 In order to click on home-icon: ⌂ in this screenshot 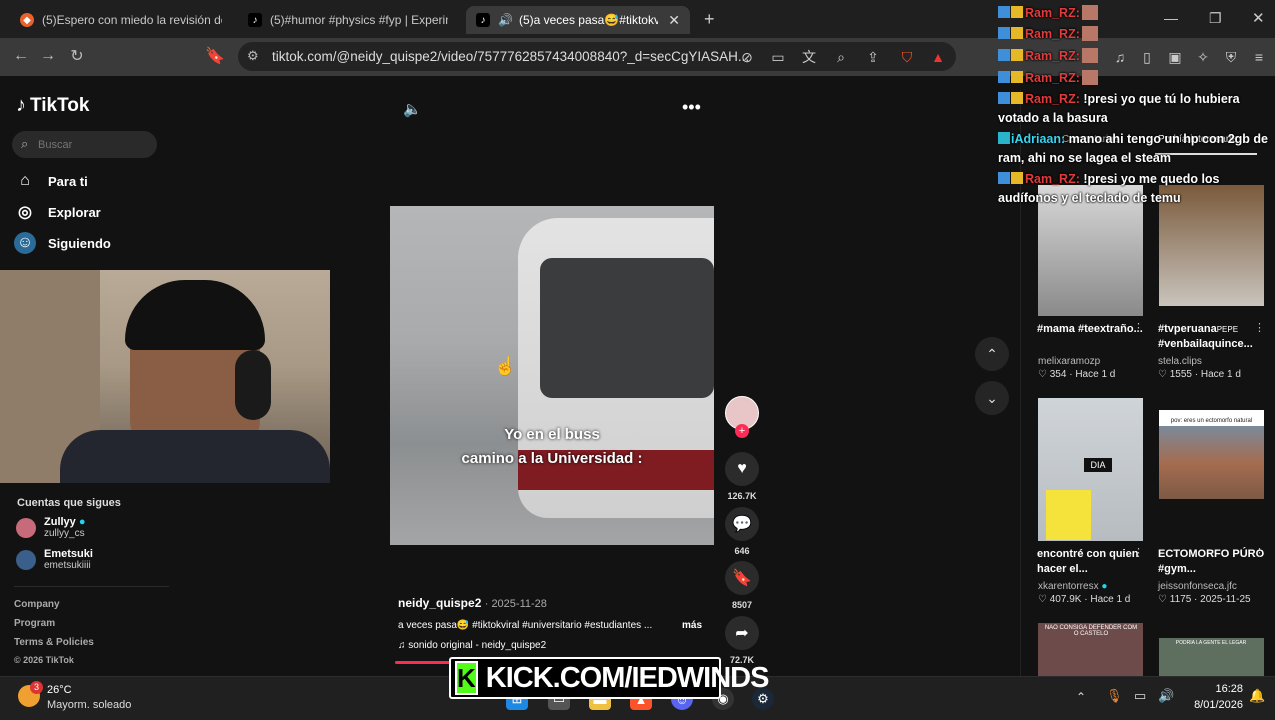, I will do `click(25, 180)`.